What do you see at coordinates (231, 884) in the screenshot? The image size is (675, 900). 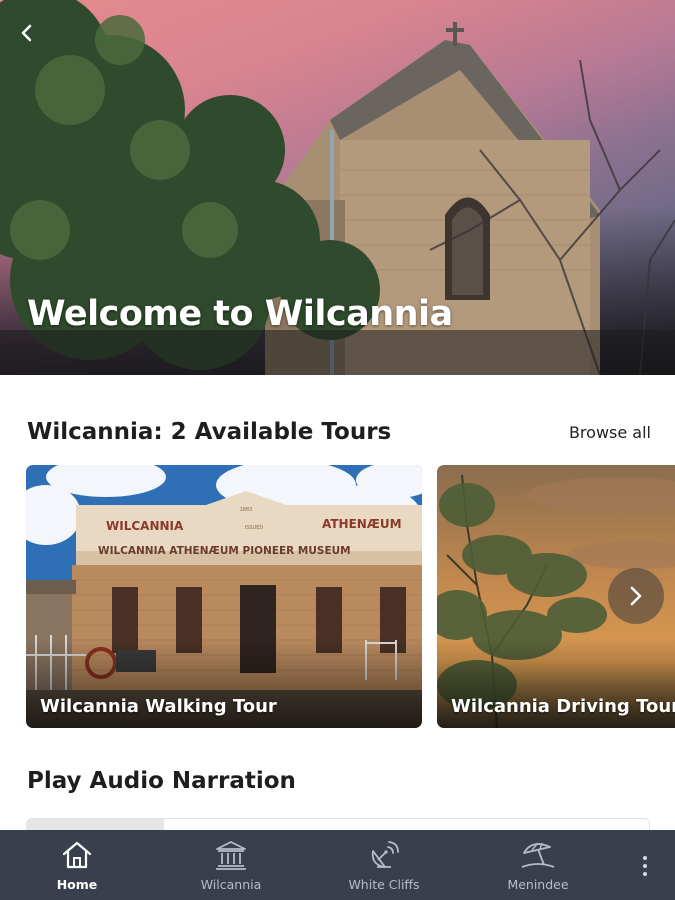 I see `nav-label: Wilcannia` at bounding box center [231, 884].